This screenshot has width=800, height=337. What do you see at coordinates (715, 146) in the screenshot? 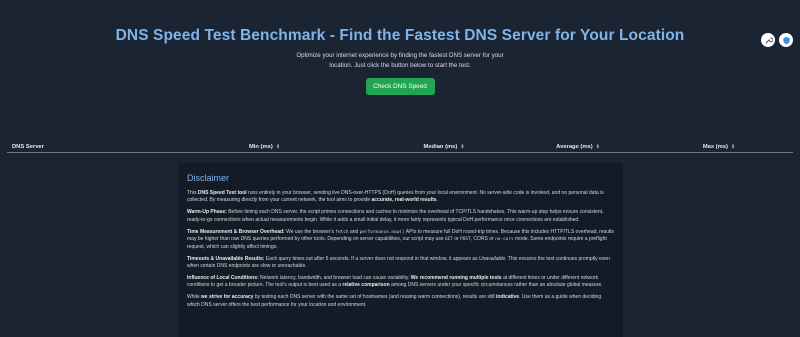
I see `column-label: Max (ms)` at bounding box center [715, 146].